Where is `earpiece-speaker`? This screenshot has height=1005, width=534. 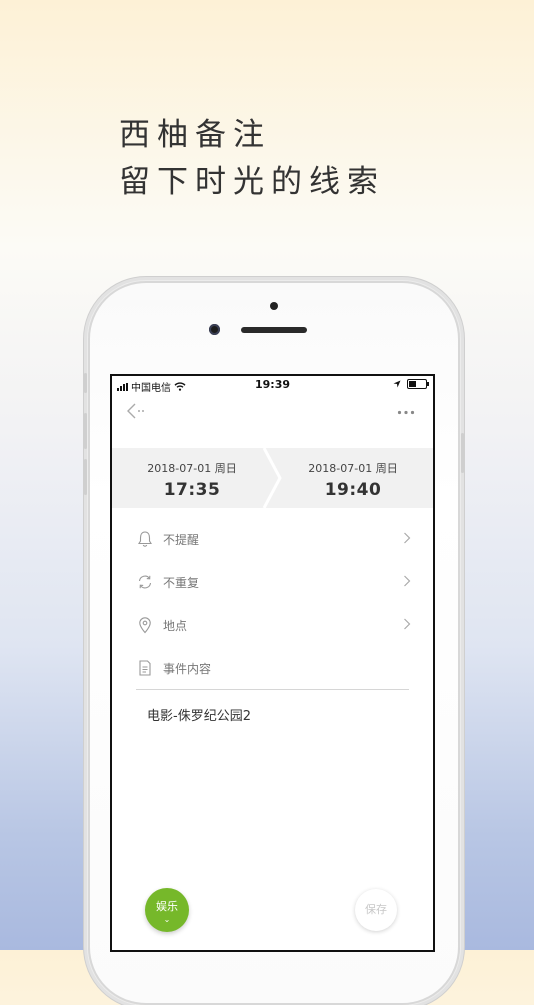 earpiece-speaker is located at coordinates (274, 330).